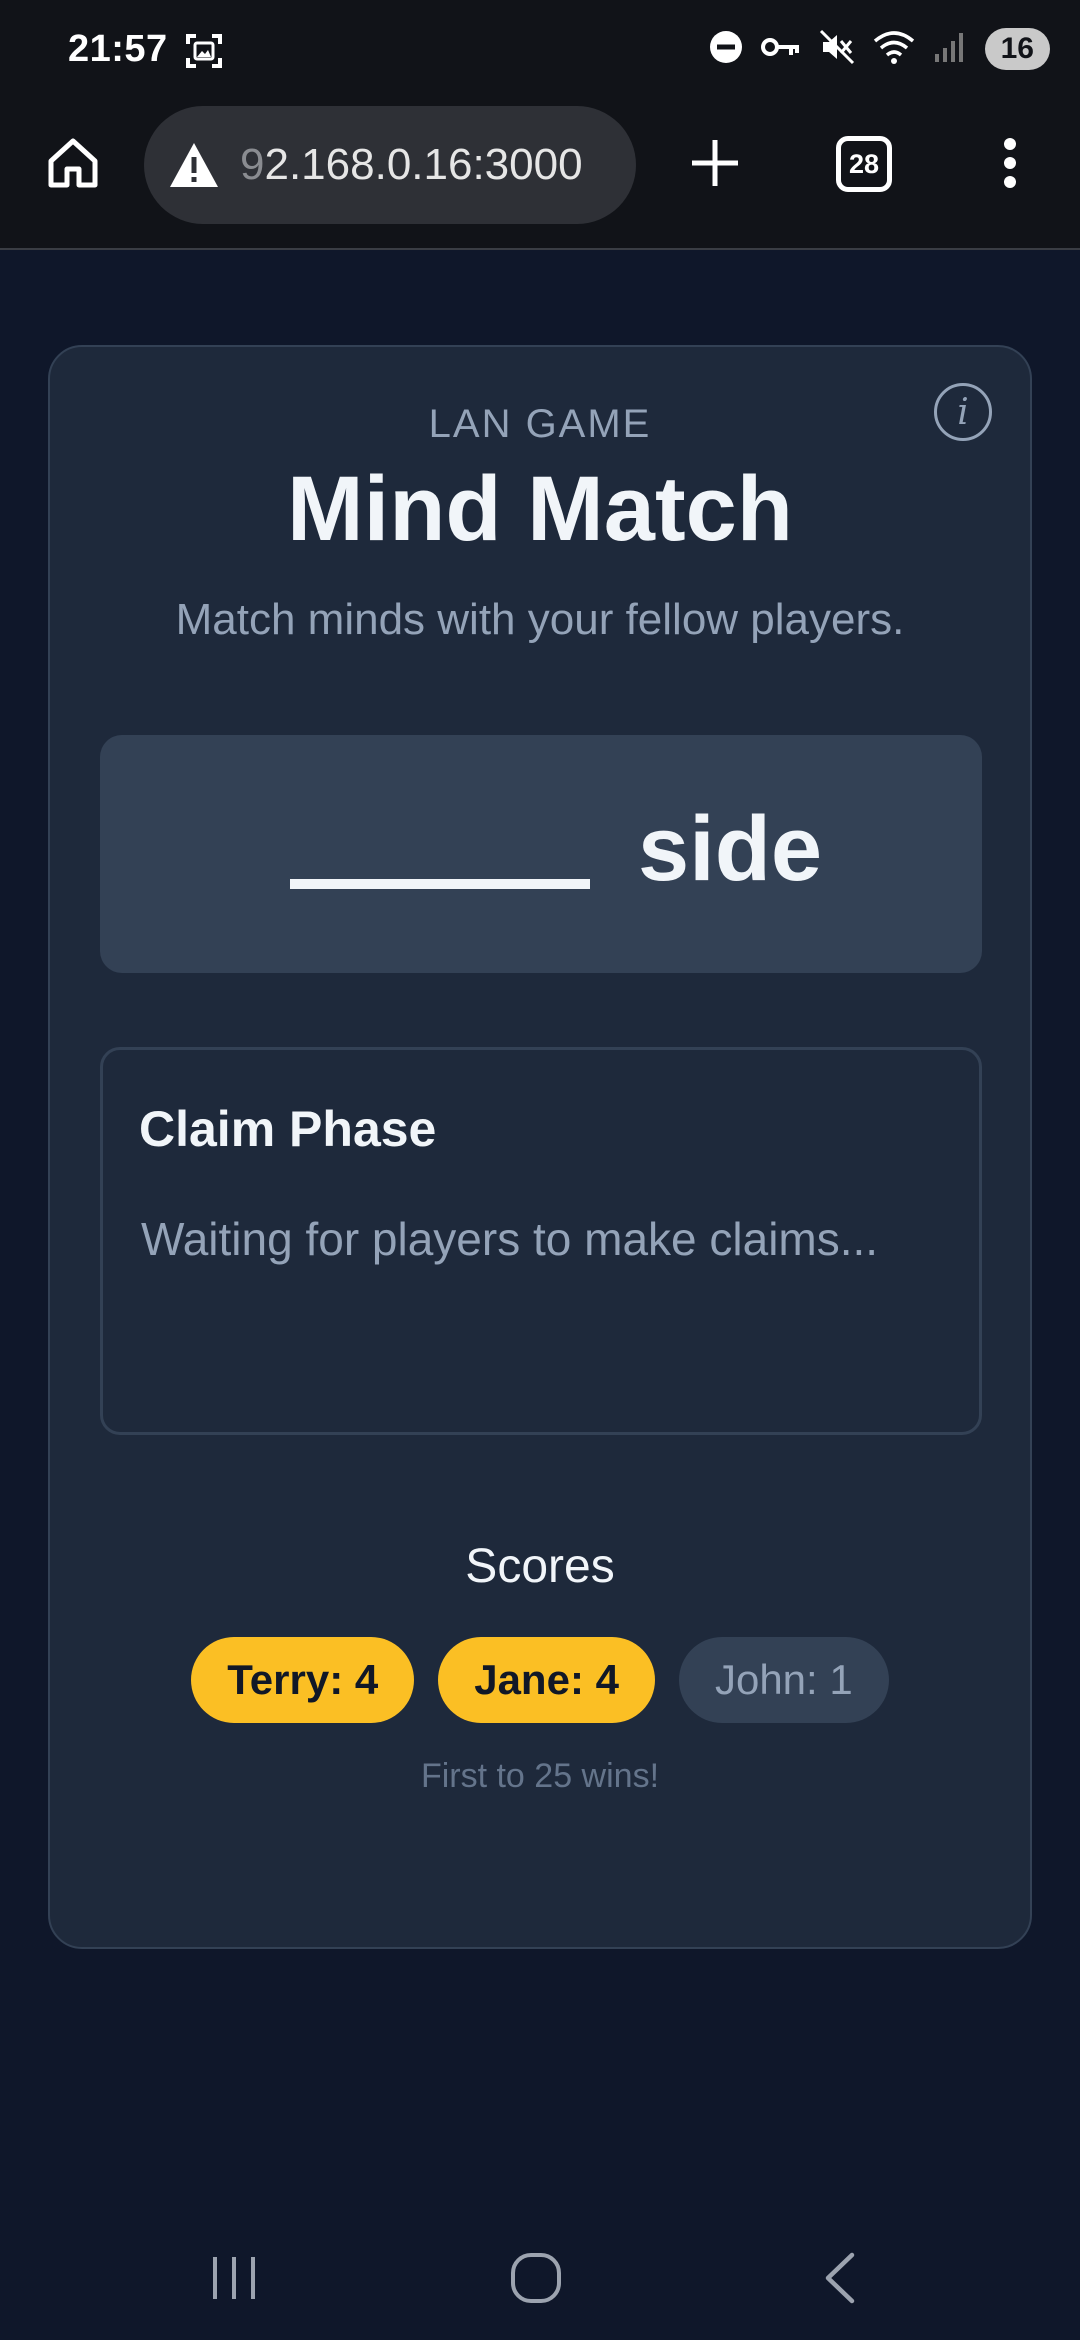 This screenshot has height=2340, width=1080. I want to click on new-tab-button, so click(715, 165).